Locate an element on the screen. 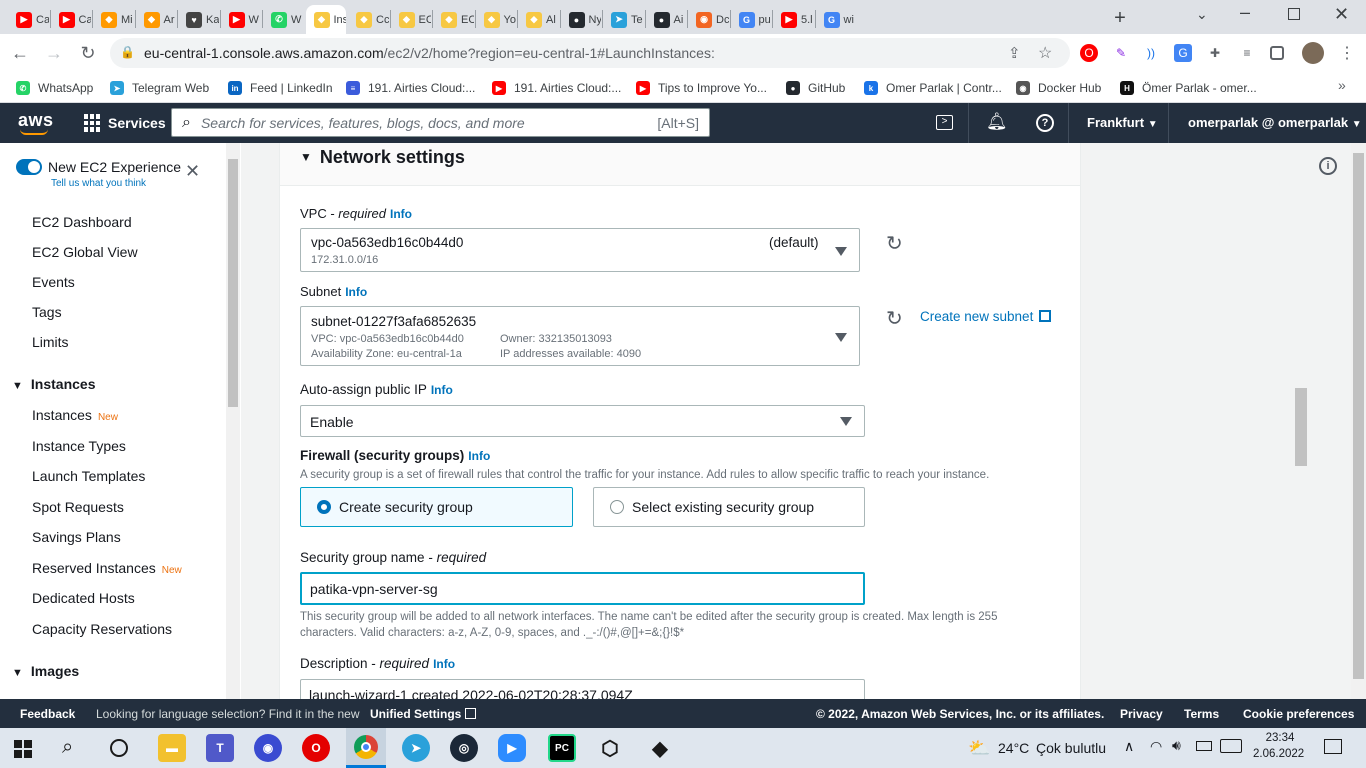 The image size is (1366, 768). chrome-menu-icon: ⋮ is located at coordinates (1347, 53).